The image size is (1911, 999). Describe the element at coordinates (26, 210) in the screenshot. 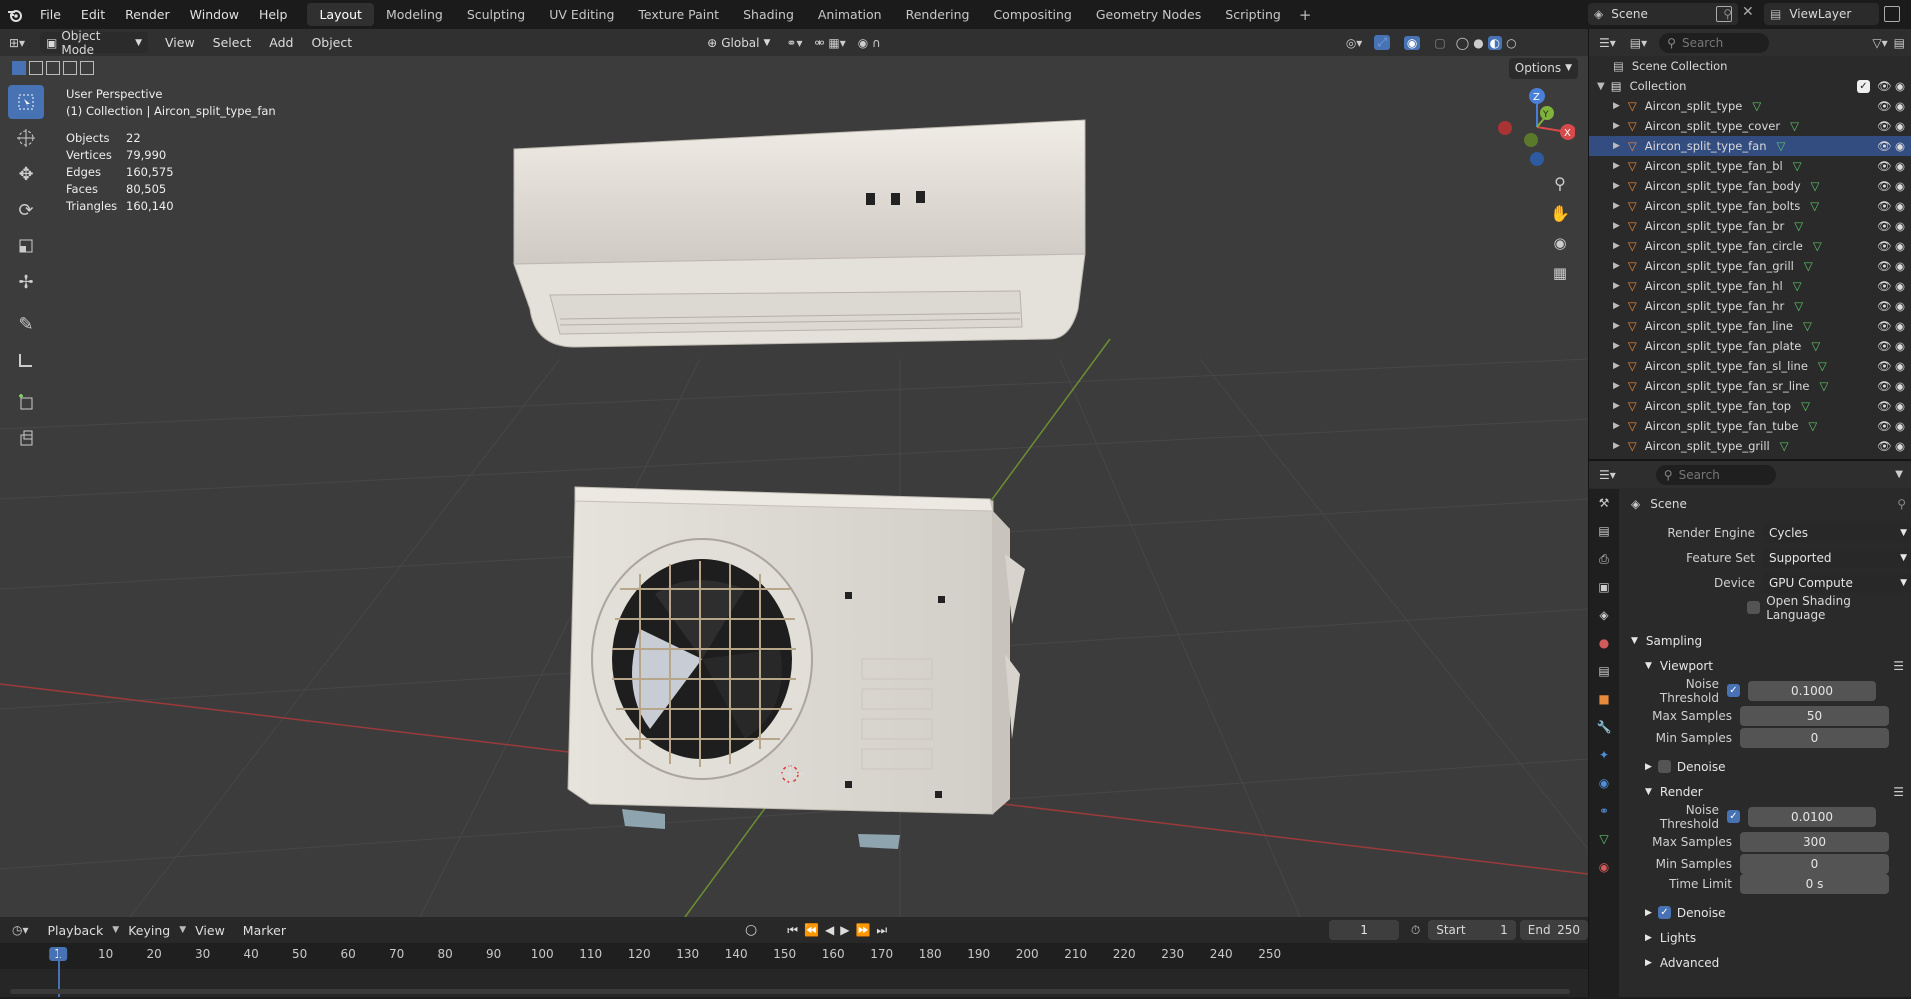

I see `rotate-tool-icon: ⟳` at that location.